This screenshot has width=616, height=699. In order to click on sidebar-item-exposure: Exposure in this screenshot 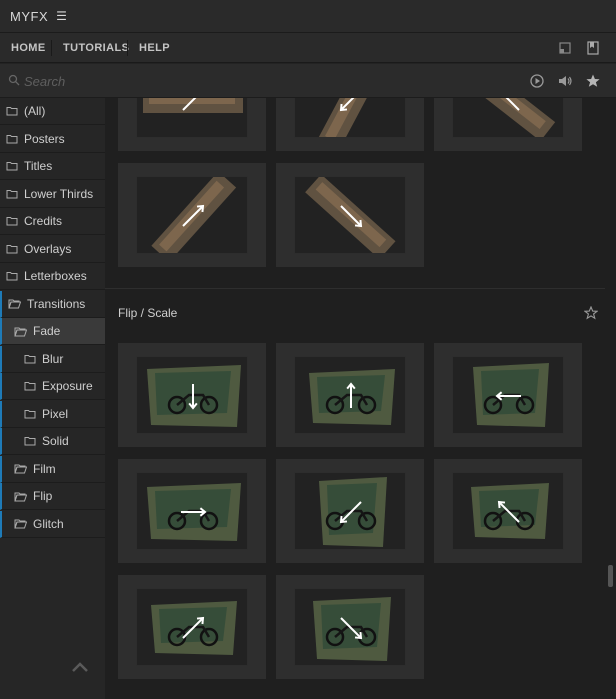, I will do `click(52, 386)`.